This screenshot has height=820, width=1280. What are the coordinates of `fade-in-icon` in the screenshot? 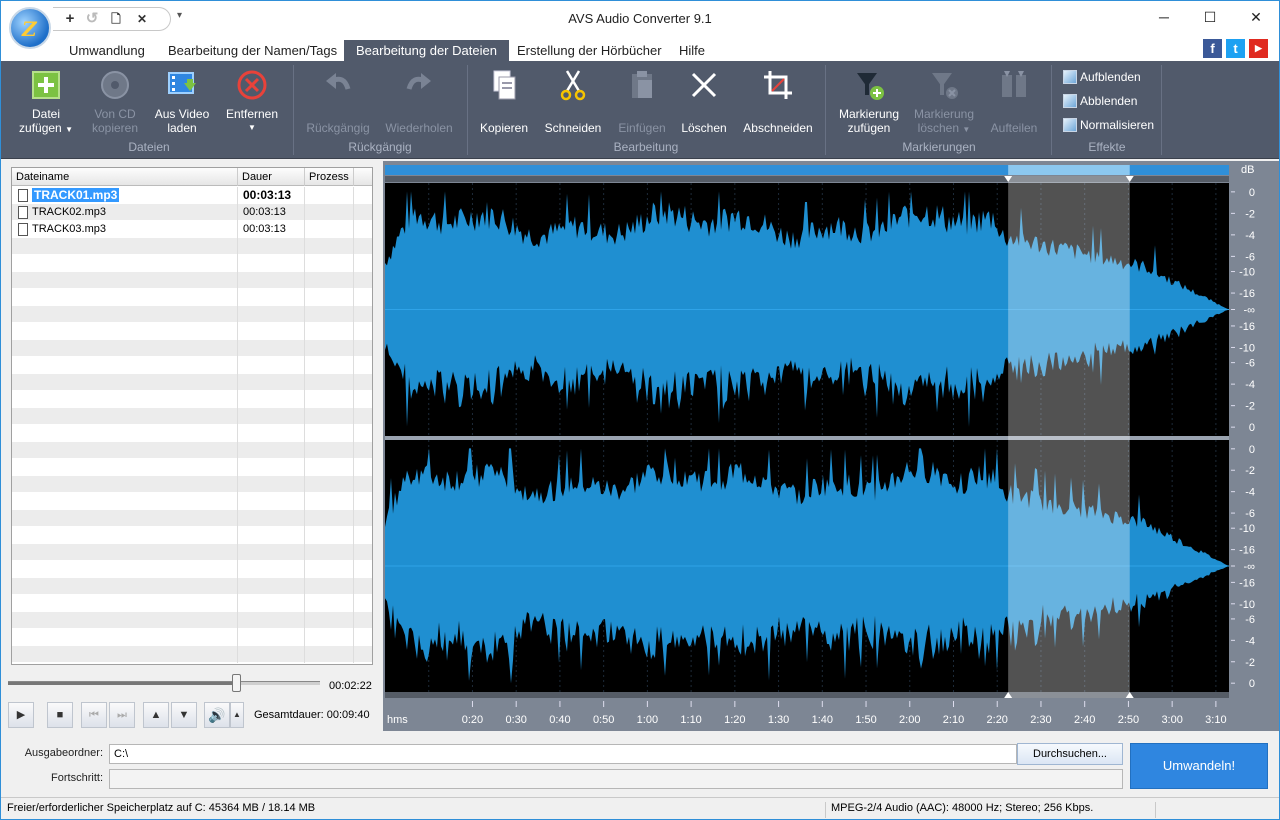 It's located at (1070, 77).